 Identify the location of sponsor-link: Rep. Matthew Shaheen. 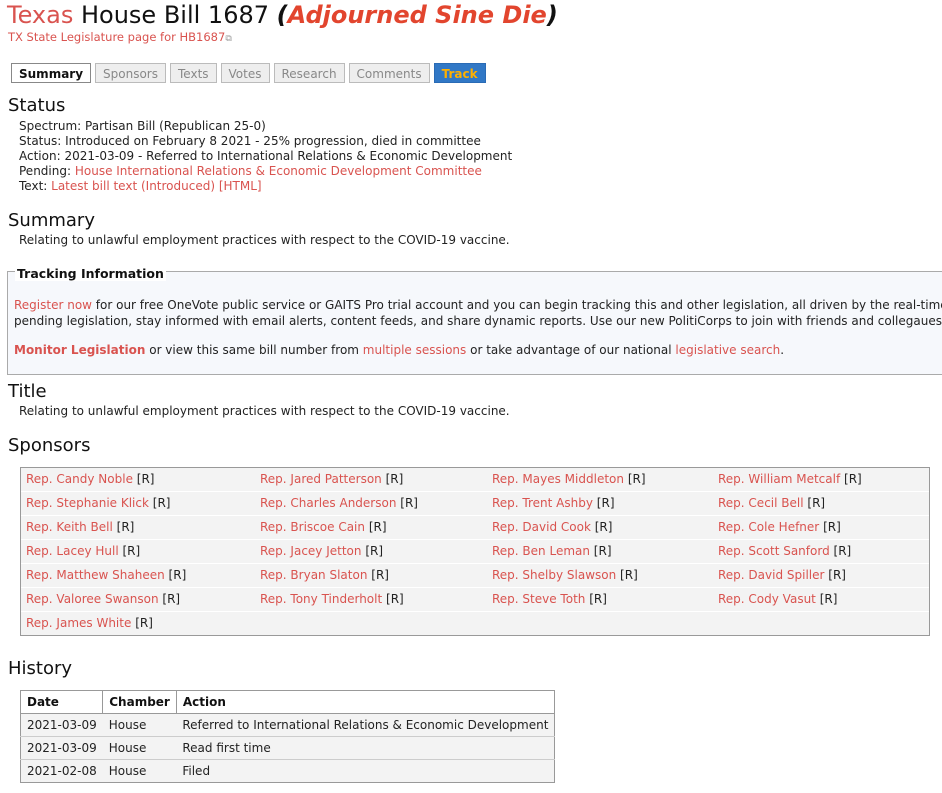
(95, 575).